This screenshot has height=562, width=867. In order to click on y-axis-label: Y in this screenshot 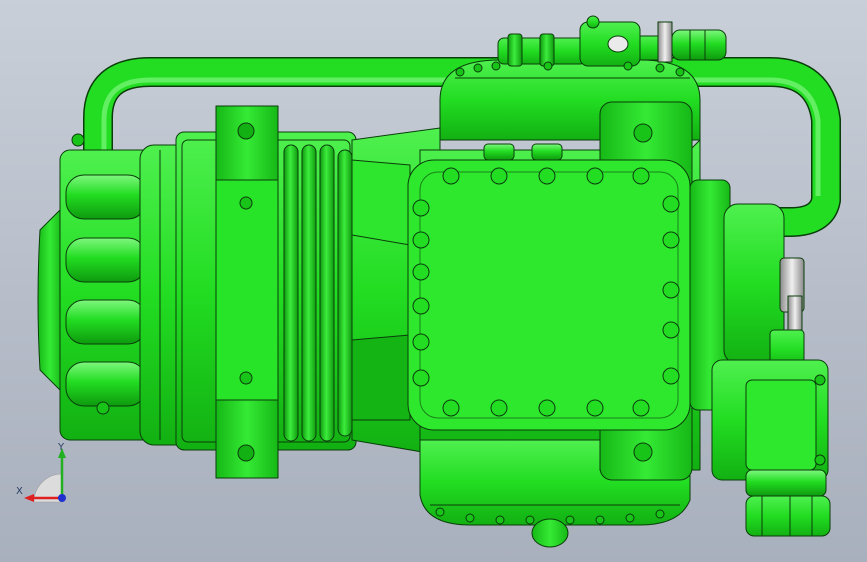, I will do `click(61, 447)`.